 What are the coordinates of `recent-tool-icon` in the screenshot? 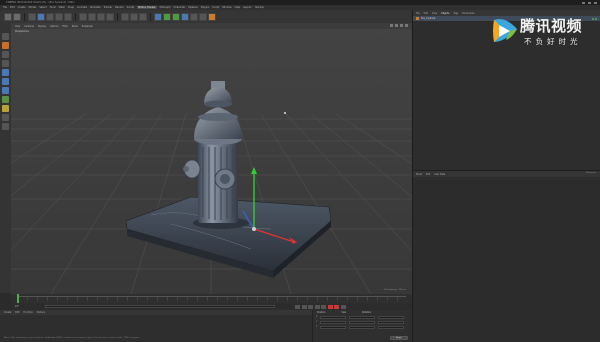 It's located at (68, 16).